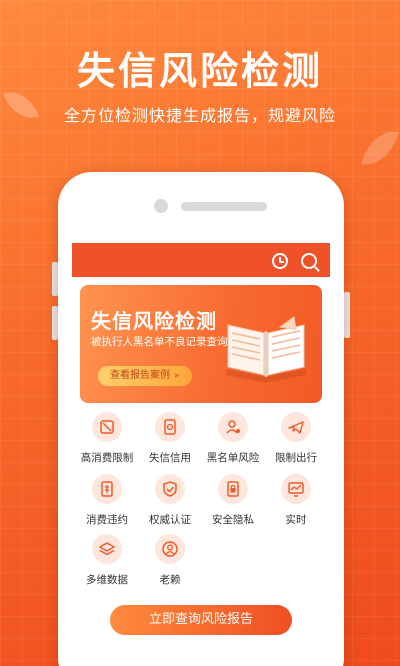 The image size is (400, 666). What do you see at coordinates (107, 520) in the screenshot?
I see `feature-label: 消费违约` at bounding box center [107, 520].